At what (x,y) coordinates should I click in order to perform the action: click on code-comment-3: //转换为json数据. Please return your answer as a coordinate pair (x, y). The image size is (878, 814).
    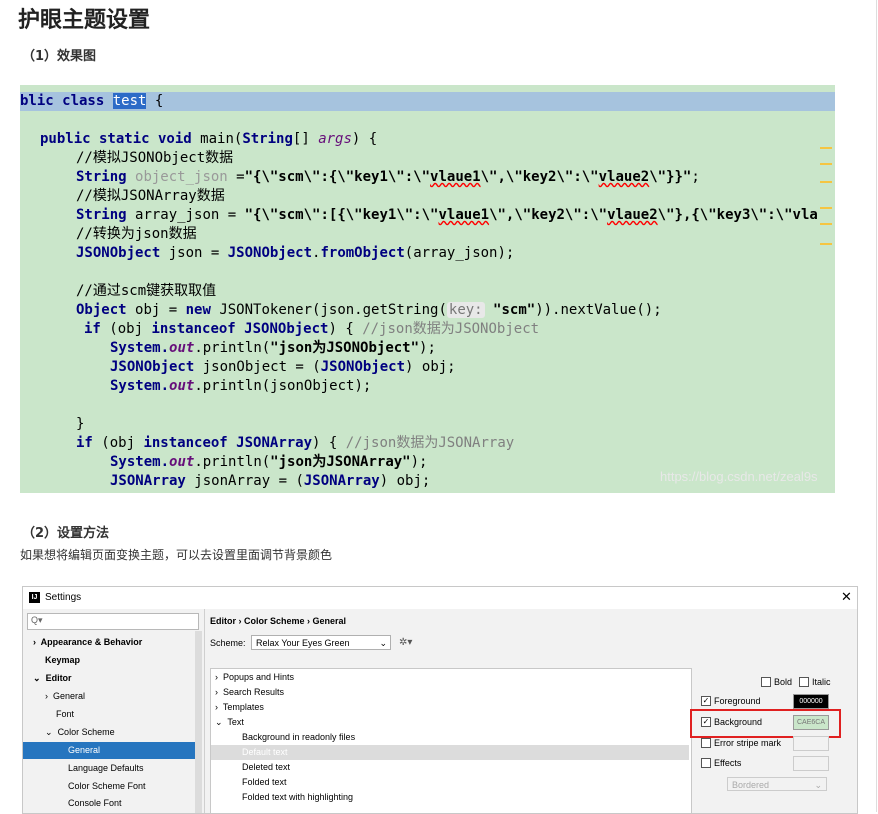
    Looking at the image, I should click on (136, 234).